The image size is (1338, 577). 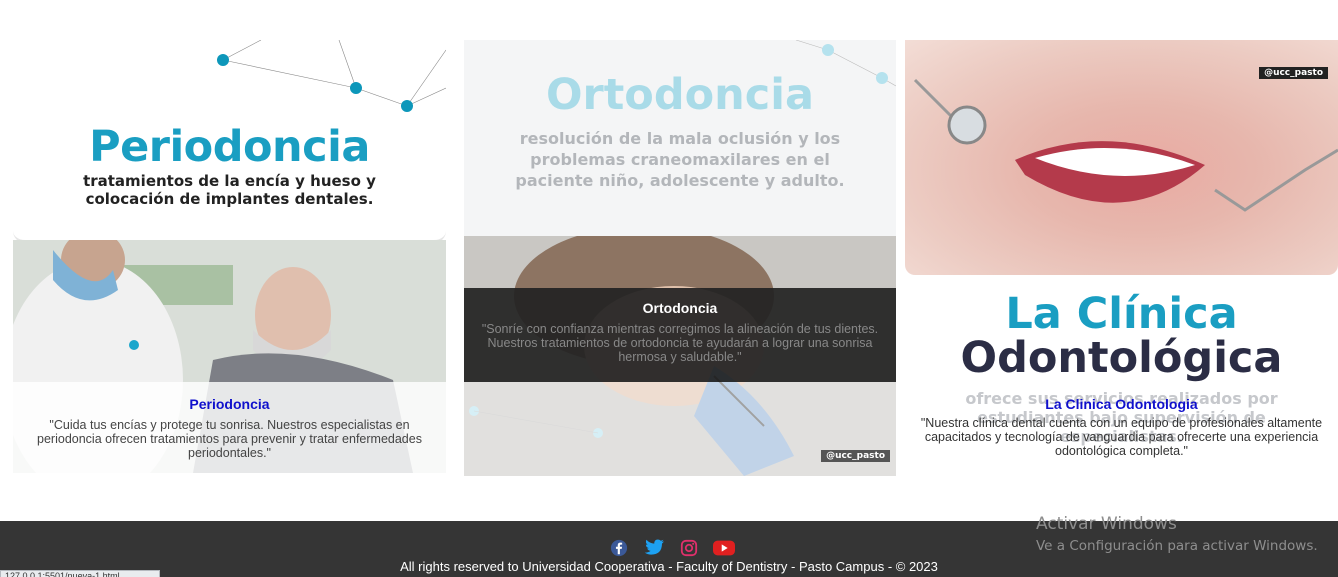 I want to click on brand-title-line2: Odontológica, so click(x=1121, y=358).